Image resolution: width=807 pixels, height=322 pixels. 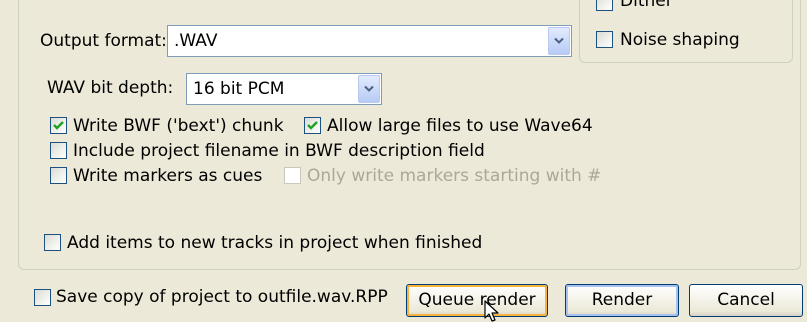 What do you see at coordinates (292, 175) in the screenshot?
I see `only-hash-markers-checkbox` at bounding box center [292, 175].